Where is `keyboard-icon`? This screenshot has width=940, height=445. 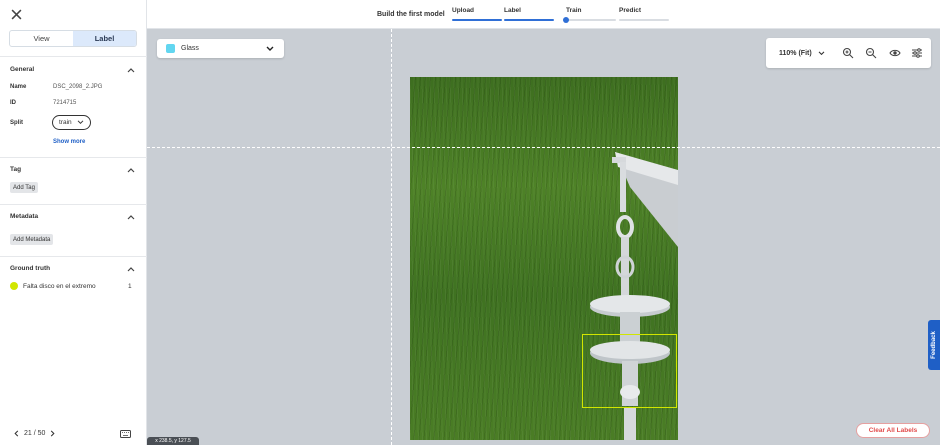
keyboard-icon is located at coordinates (125, 434).